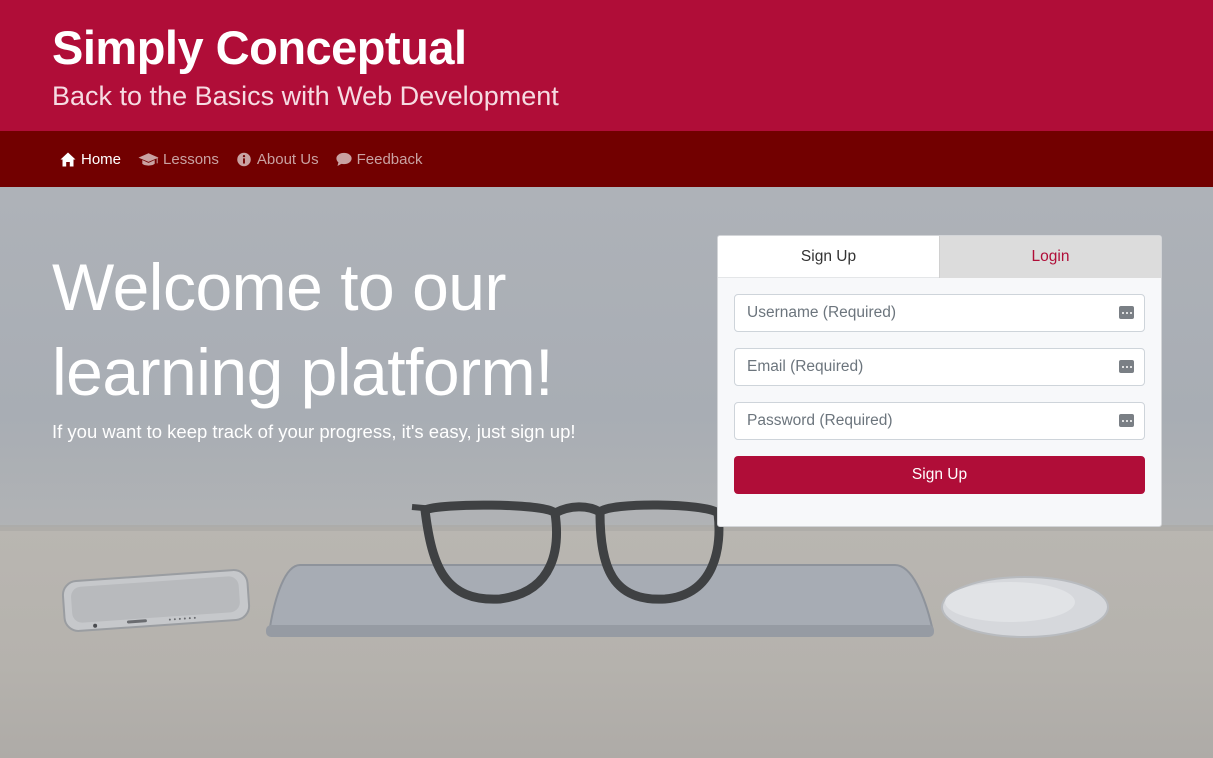 This screenshot has height=758, width=1213. Describe the element at coordinates (828, 257) in the screenshot. I see `tab-sign-up: Sign Up` at that location.